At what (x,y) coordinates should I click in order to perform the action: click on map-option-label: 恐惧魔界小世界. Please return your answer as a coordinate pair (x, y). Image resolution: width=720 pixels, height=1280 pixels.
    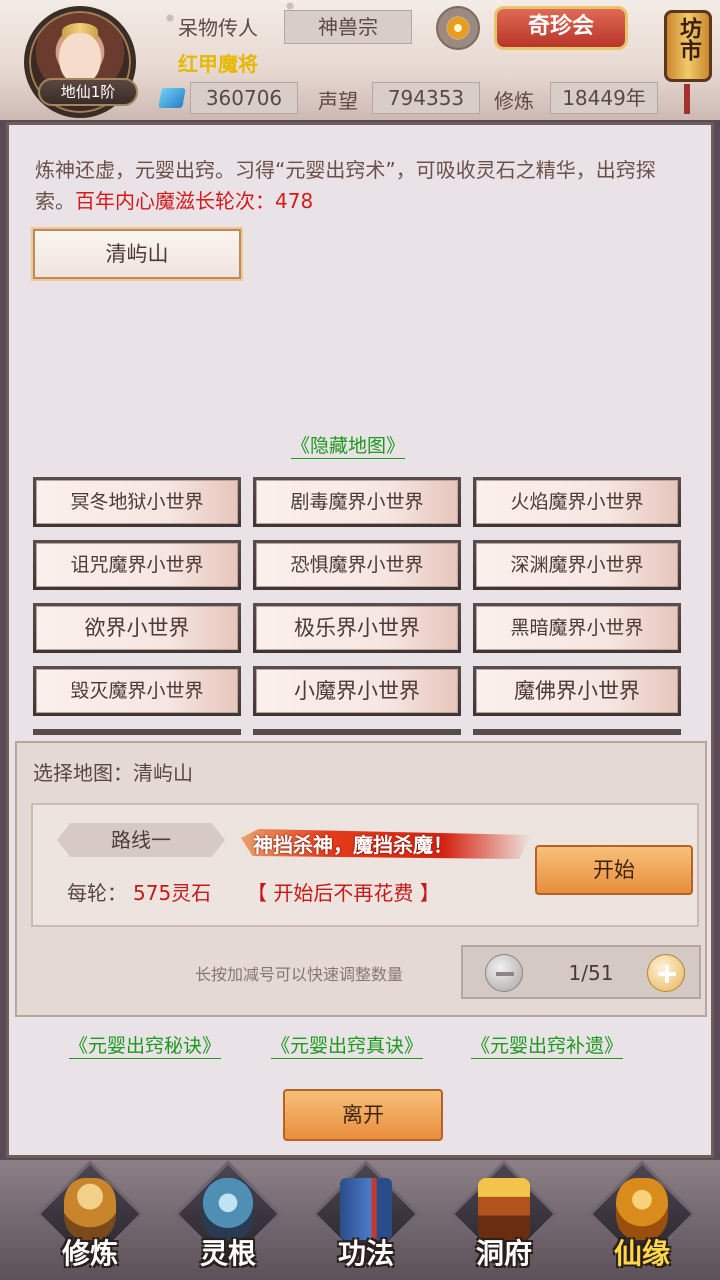
    Looking at the image, I should click on (357, 565).